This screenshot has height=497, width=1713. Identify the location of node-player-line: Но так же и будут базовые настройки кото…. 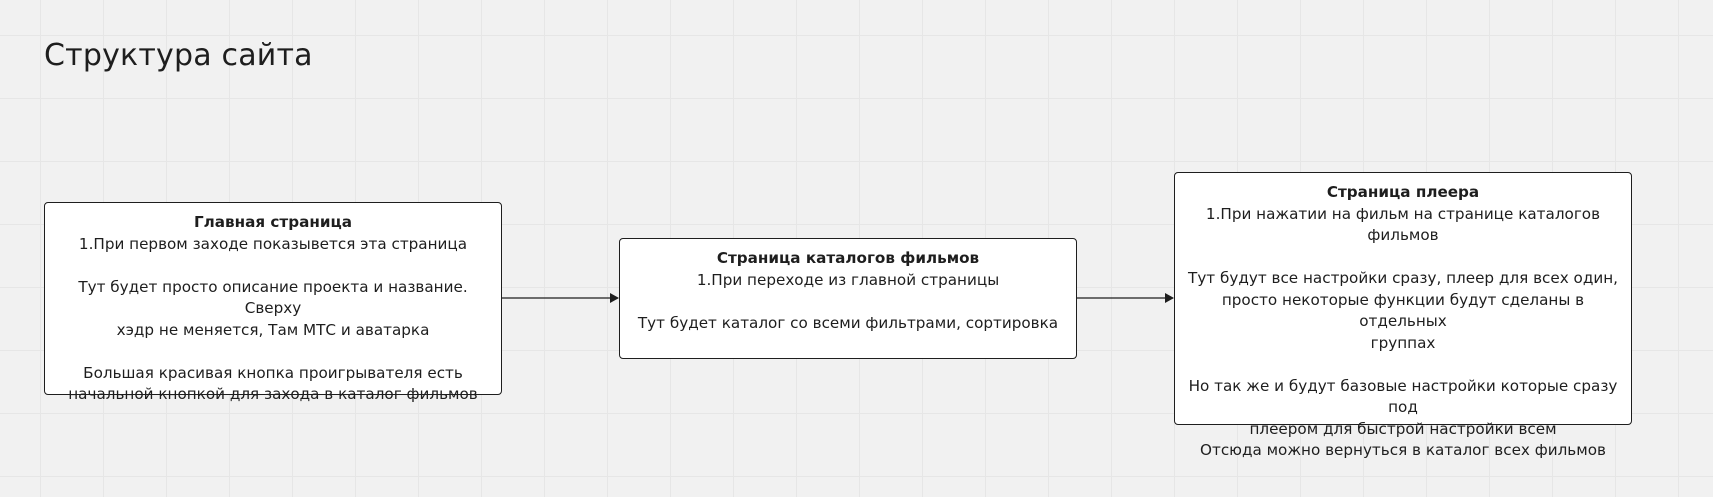
(1403, 396).